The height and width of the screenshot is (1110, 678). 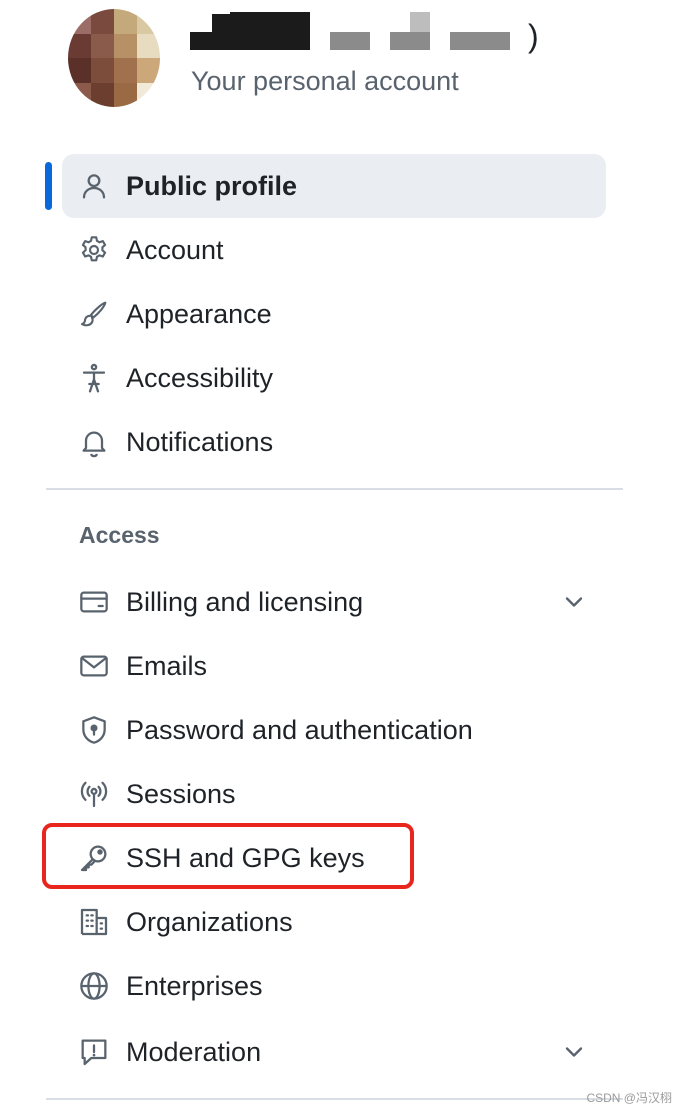 What do you see at coordinates (94, 250) in the screenshot?
I see `gear-icon` at bounding box center [94, 250].